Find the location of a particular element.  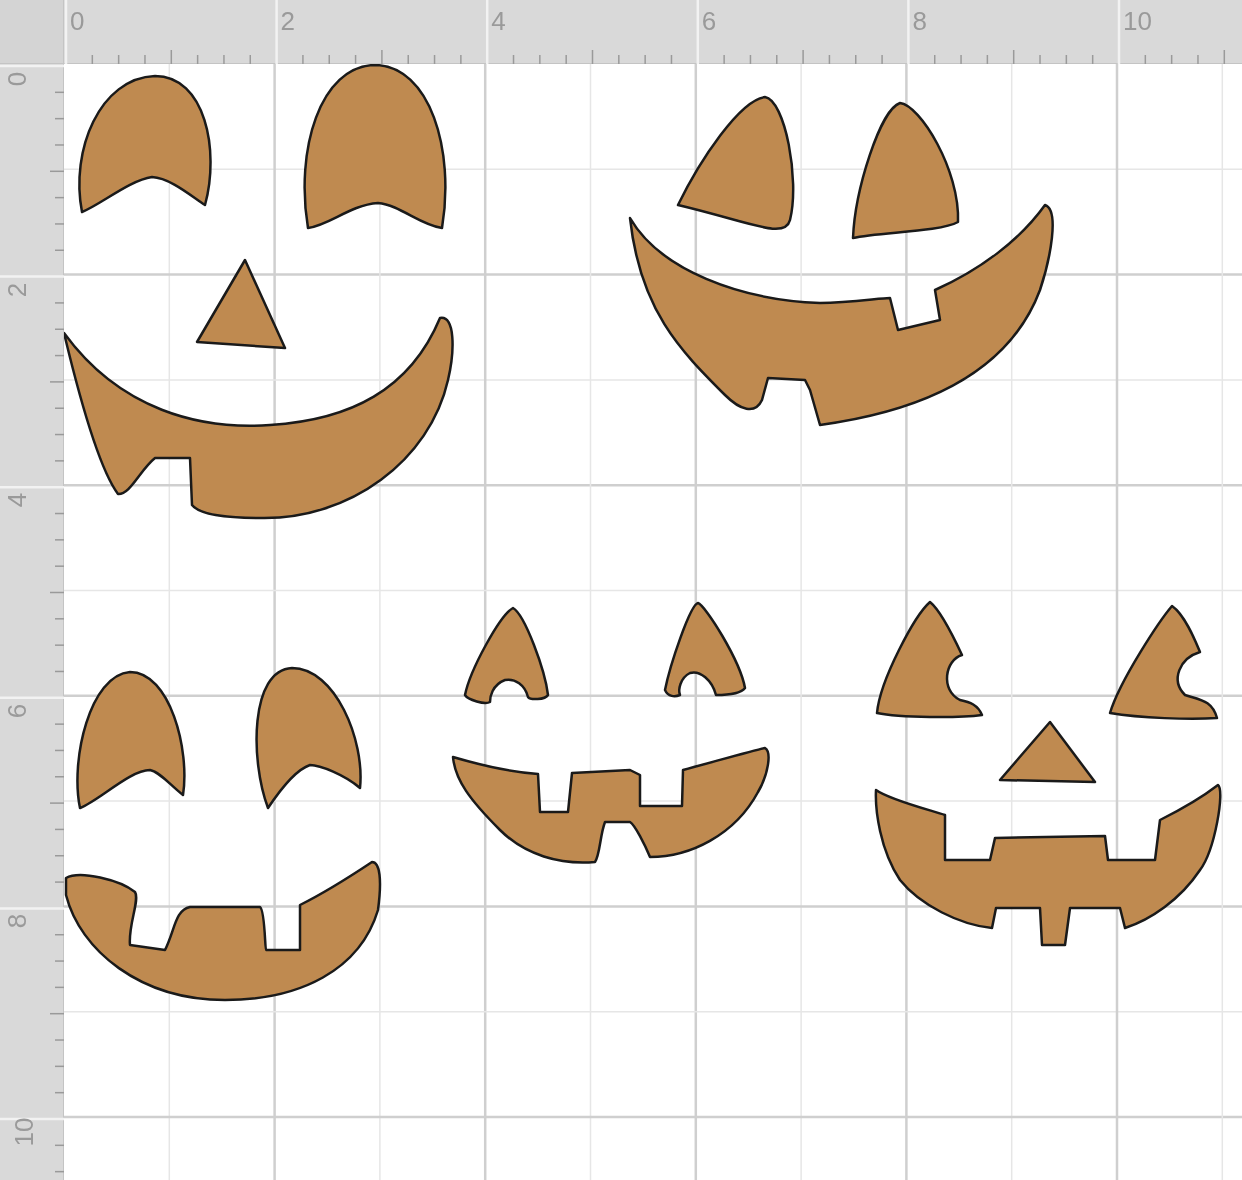

vertical-ruler: 0 2 4 6 8 10 is located at coordinates (32, 622).